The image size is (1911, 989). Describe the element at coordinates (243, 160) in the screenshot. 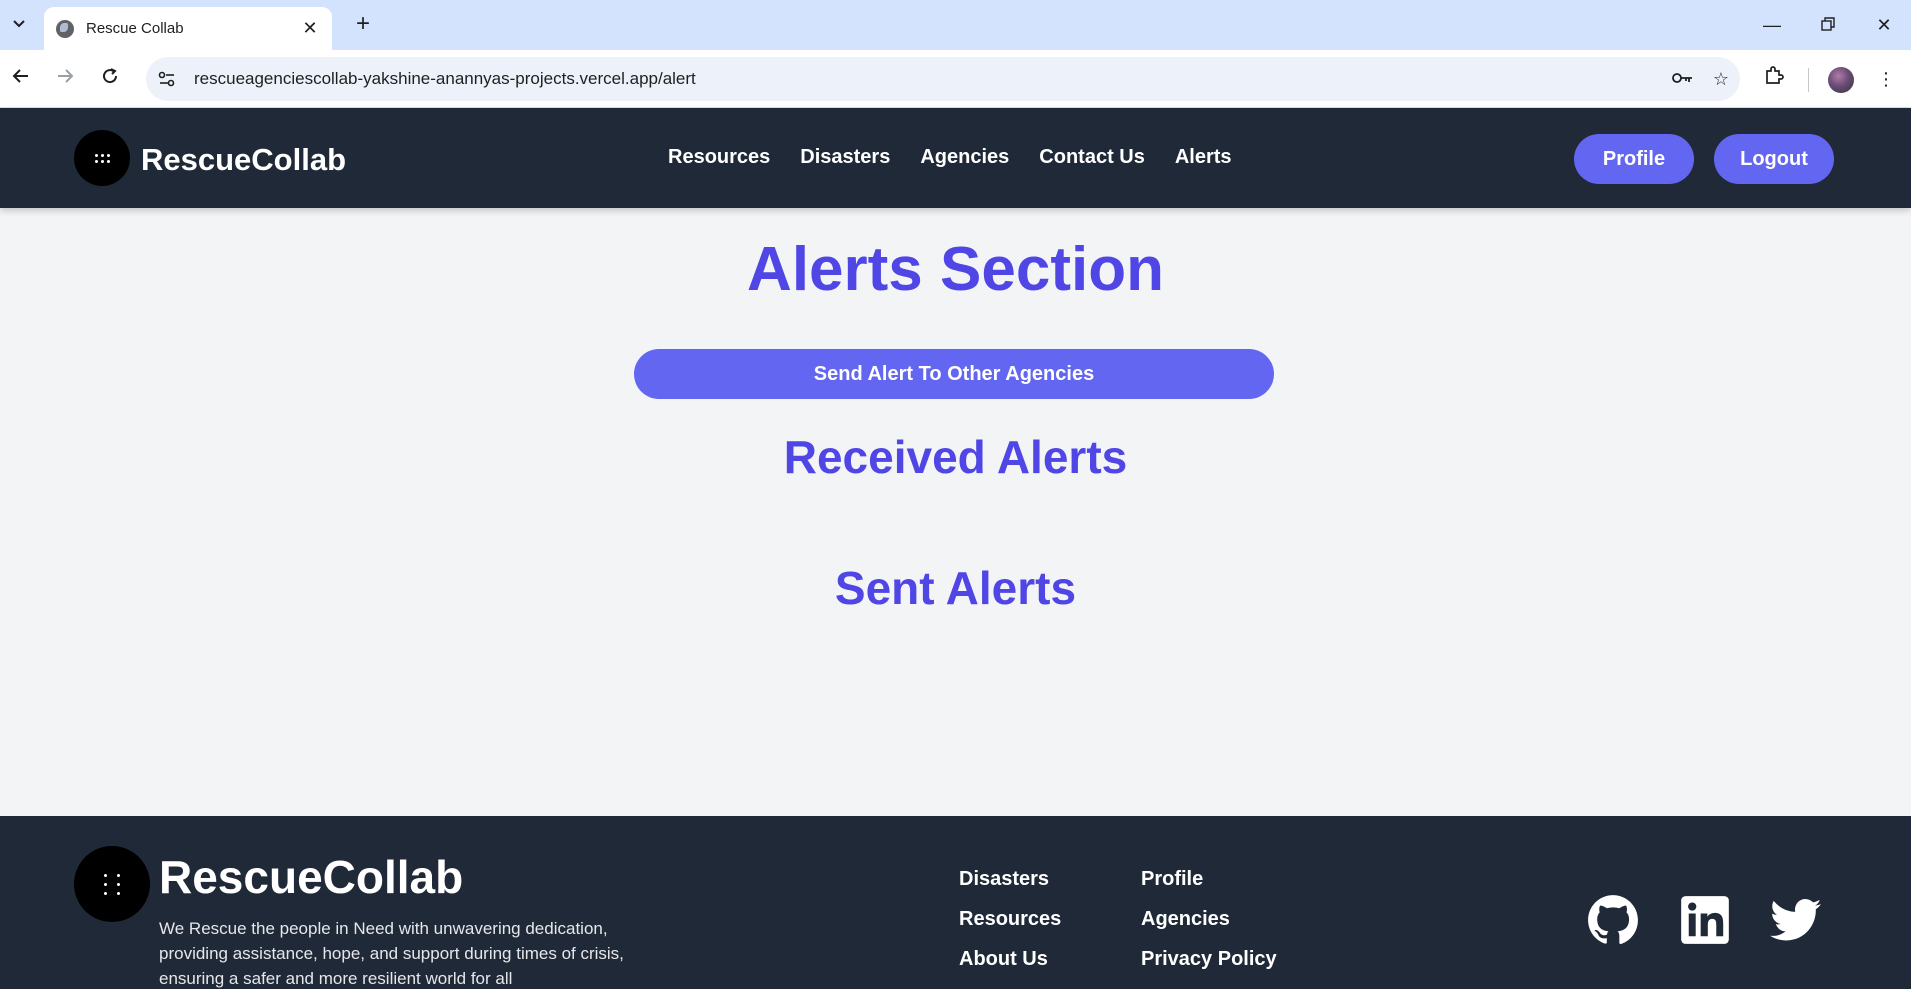

I see `brand-name: RescueCollab` at that location.